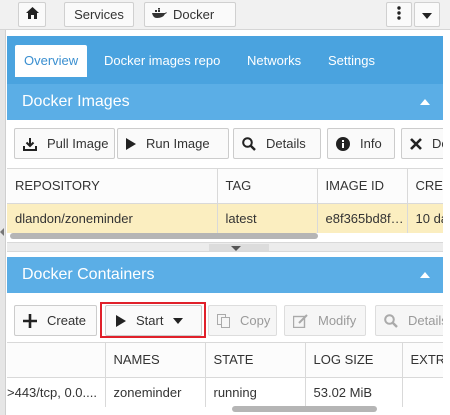  I want to click on copy-icon, so click(223, 320).